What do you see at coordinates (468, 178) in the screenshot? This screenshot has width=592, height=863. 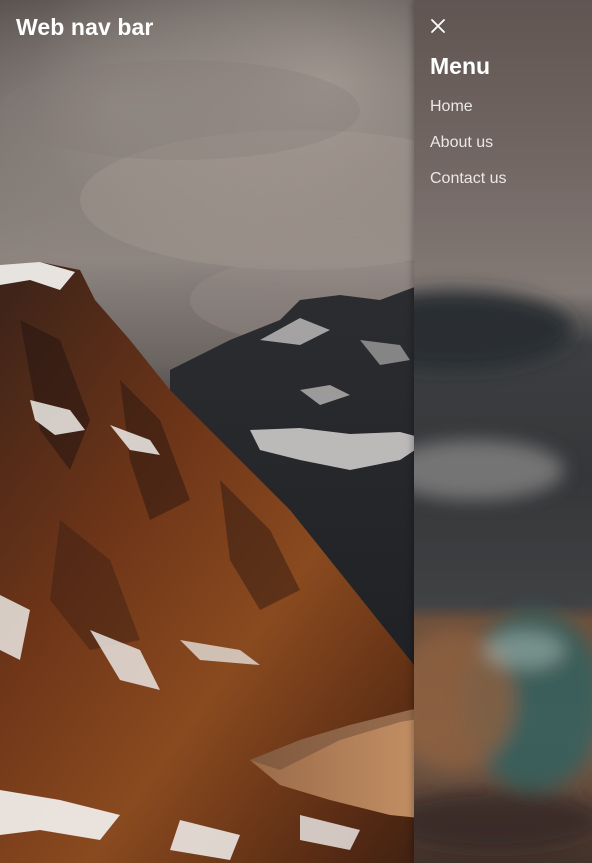 I see `menu-link-contact-us: Contact us` at bounding box center [468, 178].